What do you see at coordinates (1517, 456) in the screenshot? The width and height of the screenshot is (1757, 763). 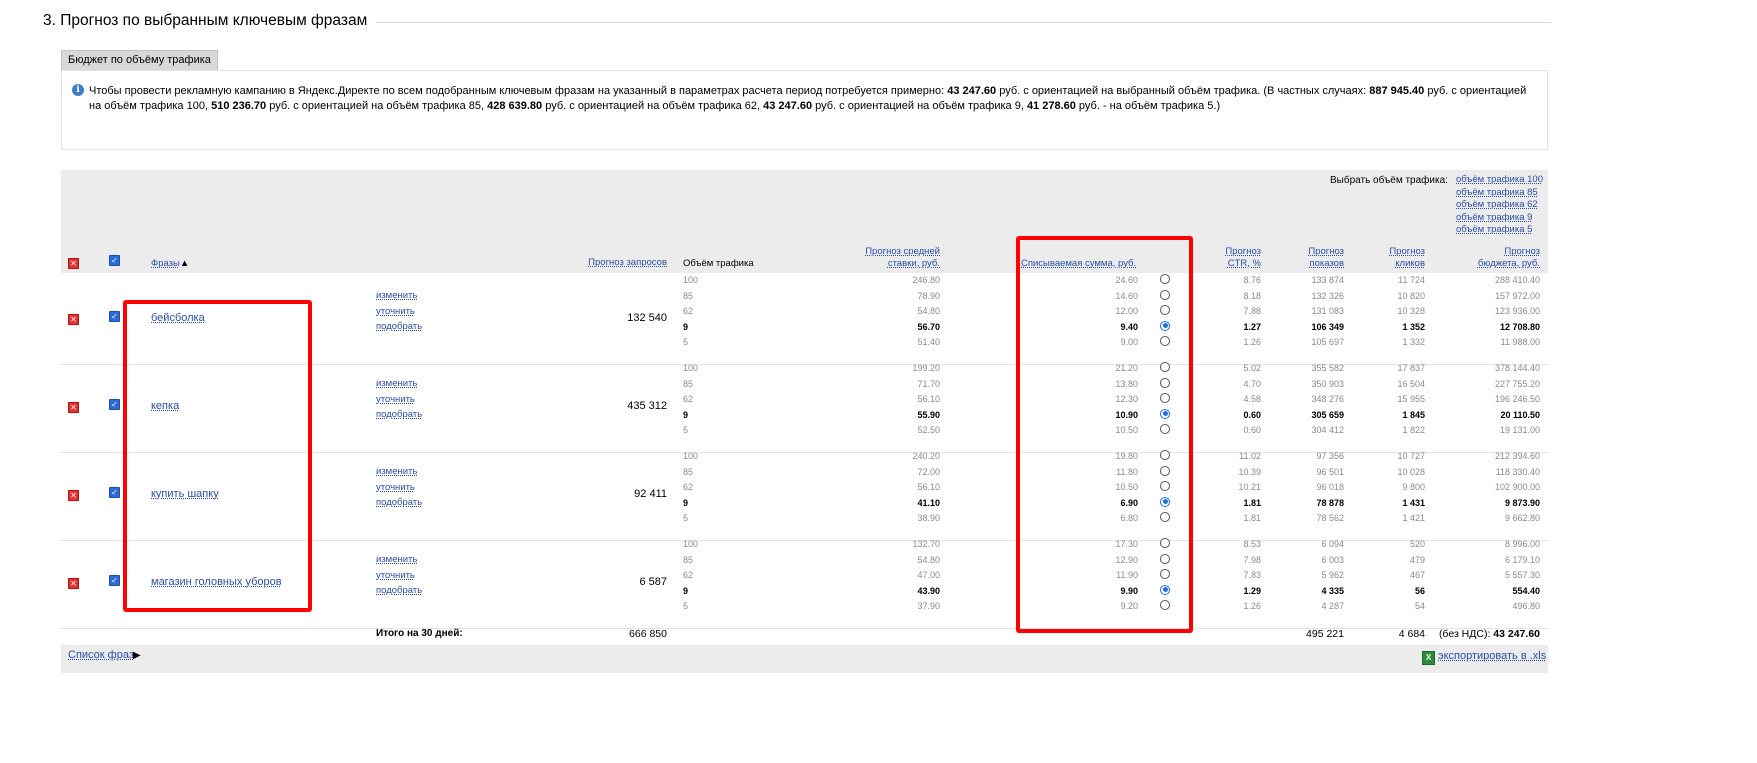 I see `budget-value: 212 394.60` at bounding box center [1517, 456].